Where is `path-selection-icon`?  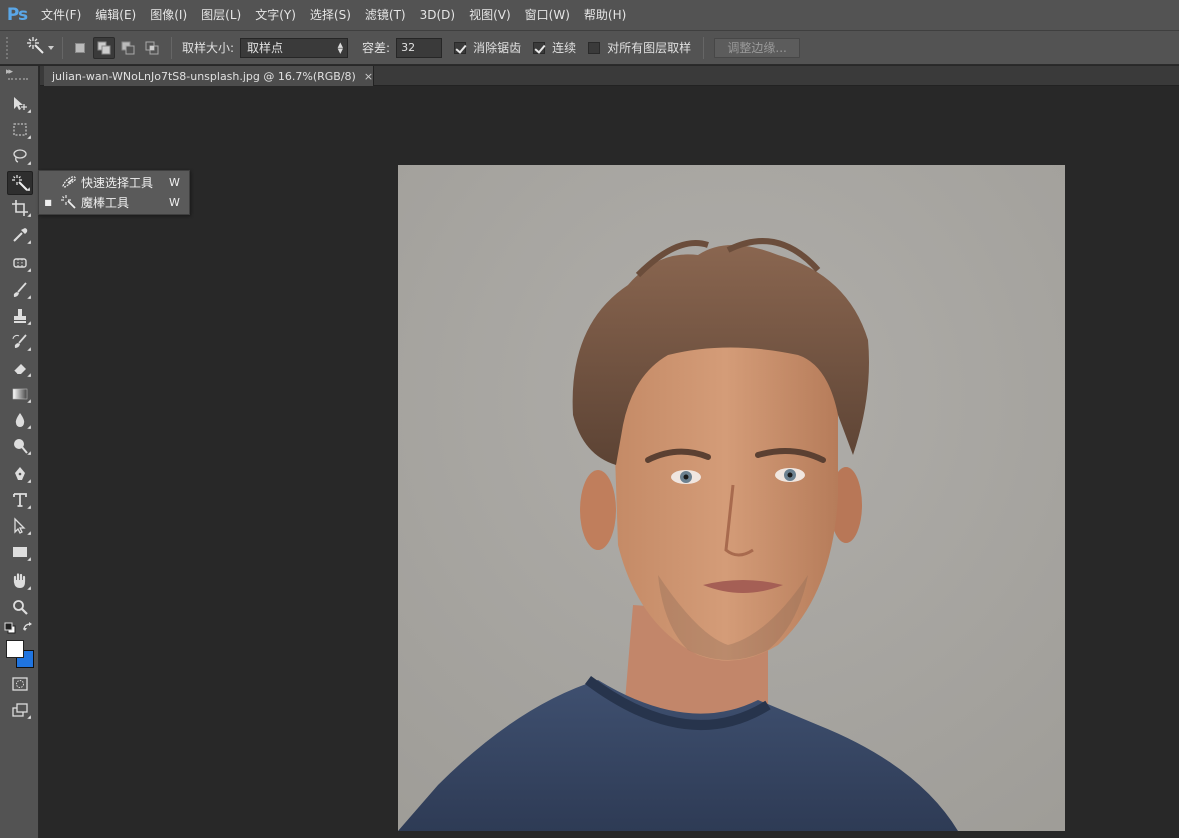
path-selection-icon is located at coordinates (20, 525).